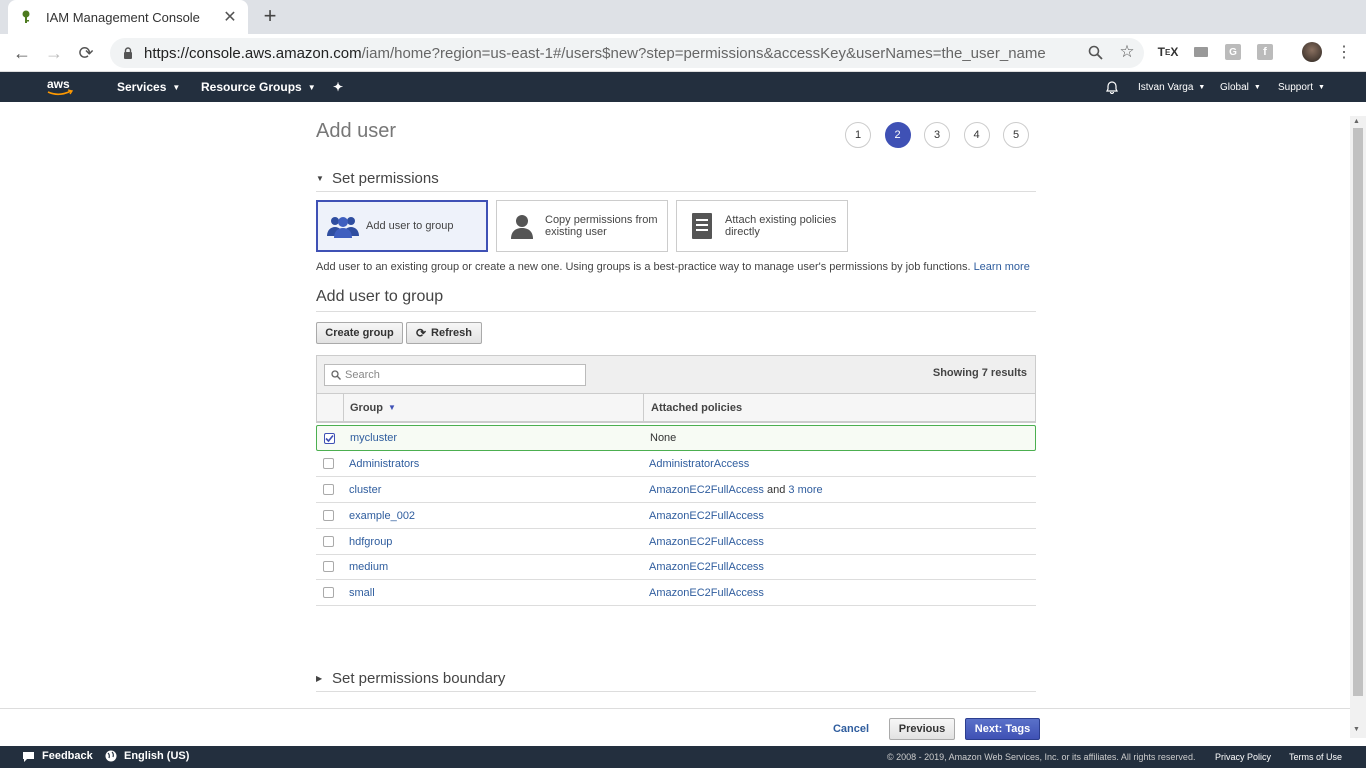  I want to click on region-label: Global, so click(1234, 87).